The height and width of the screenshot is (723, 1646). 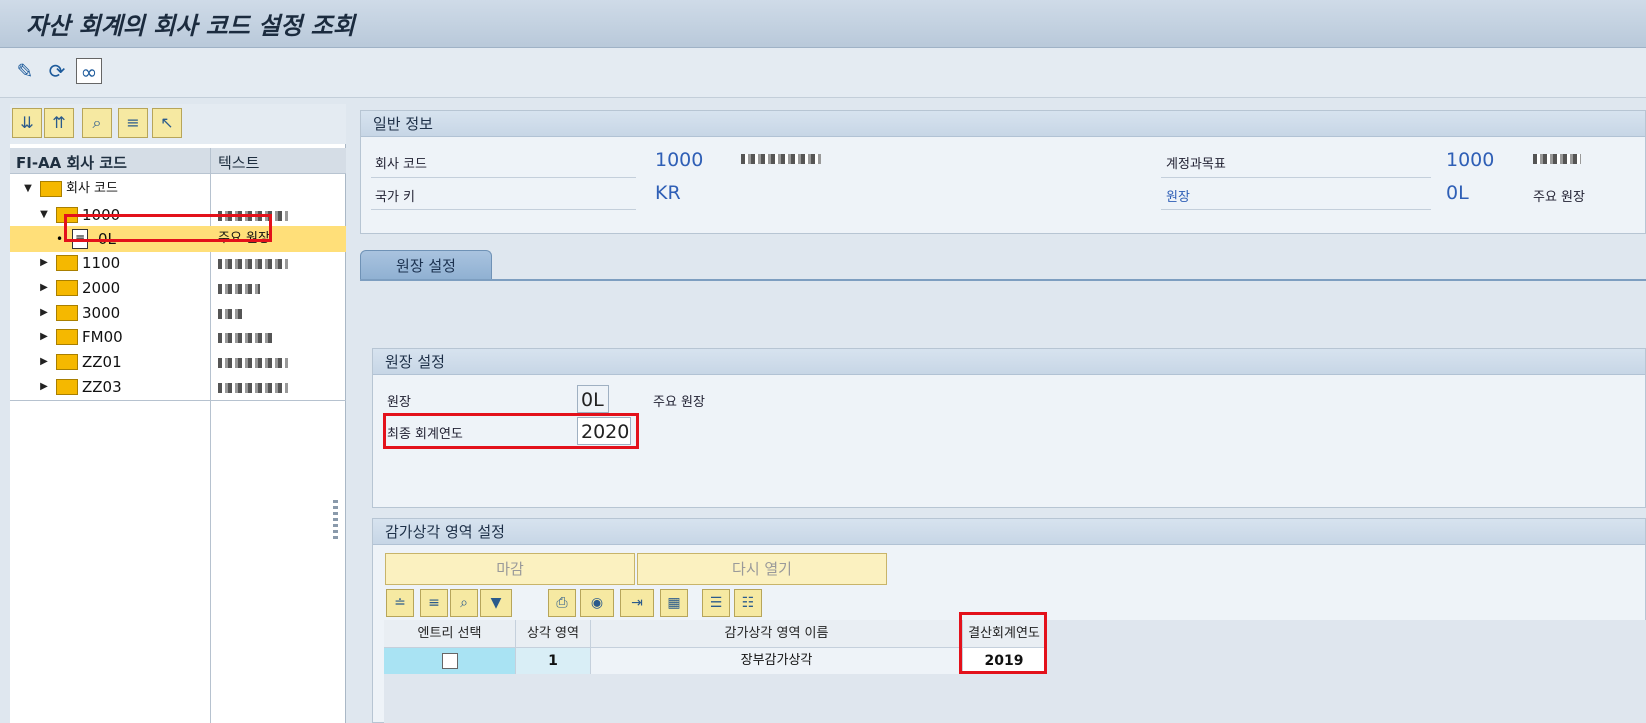 What do you see at coordinates (178, 387) in the screenshot?
I see `tree-node-zz03: ▶ ZZ03` at bounding box center [178, 387].